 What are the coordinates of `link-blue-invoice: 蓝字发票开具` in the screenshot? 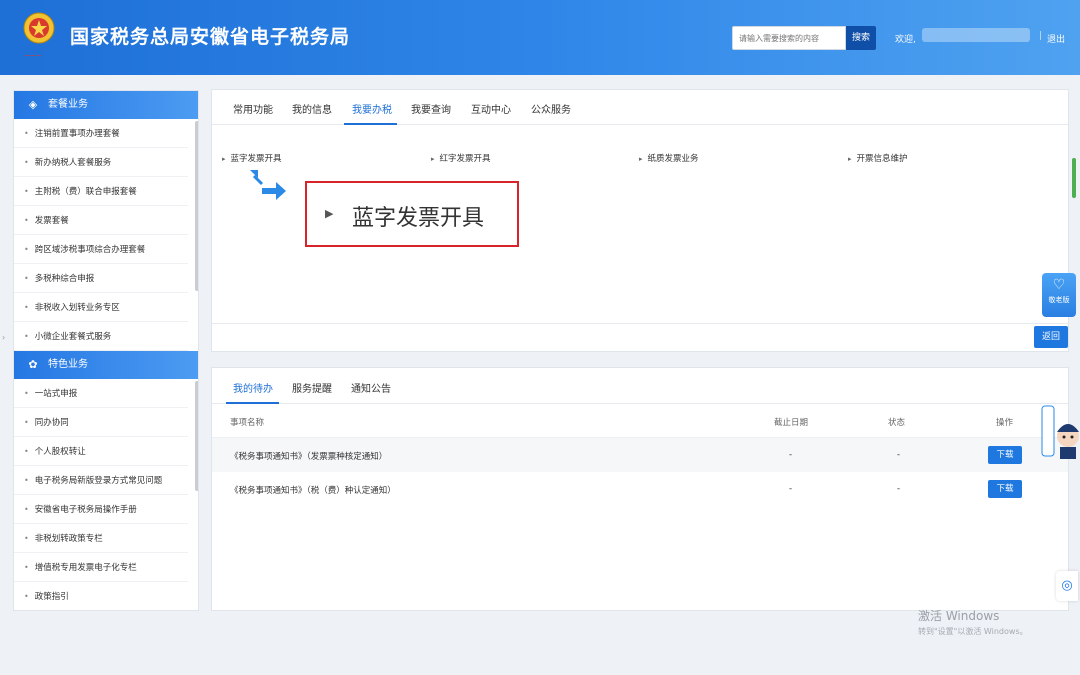 It's located at (252, 158).